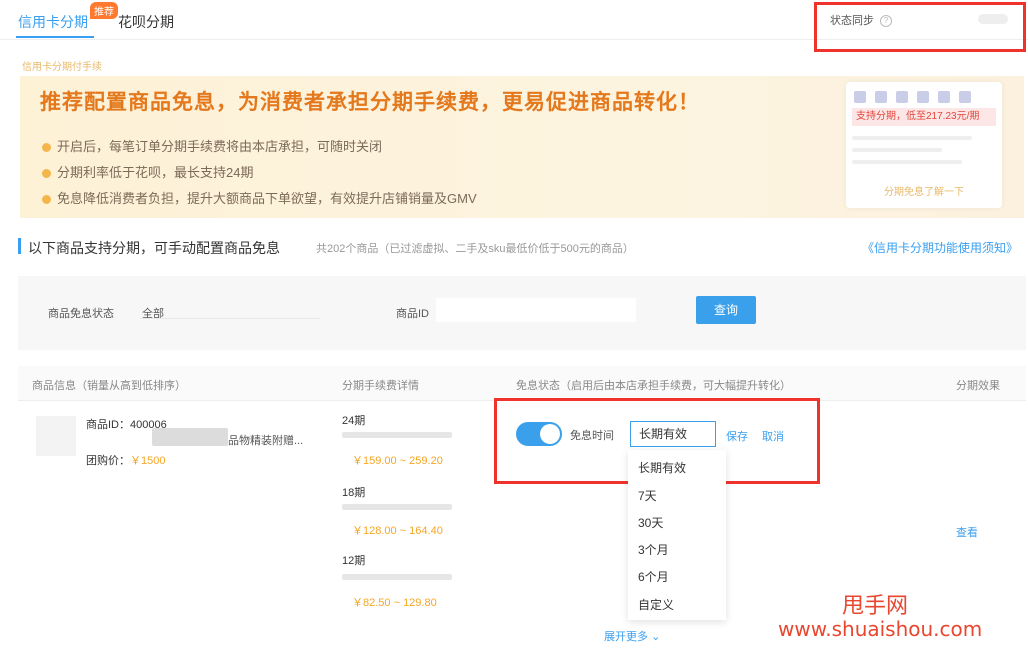 This screenshot has width=1028, height=648. Describe the element at coordinates (967, 532) in the screenshot. I see `view-effect-link: 查看` at that location.